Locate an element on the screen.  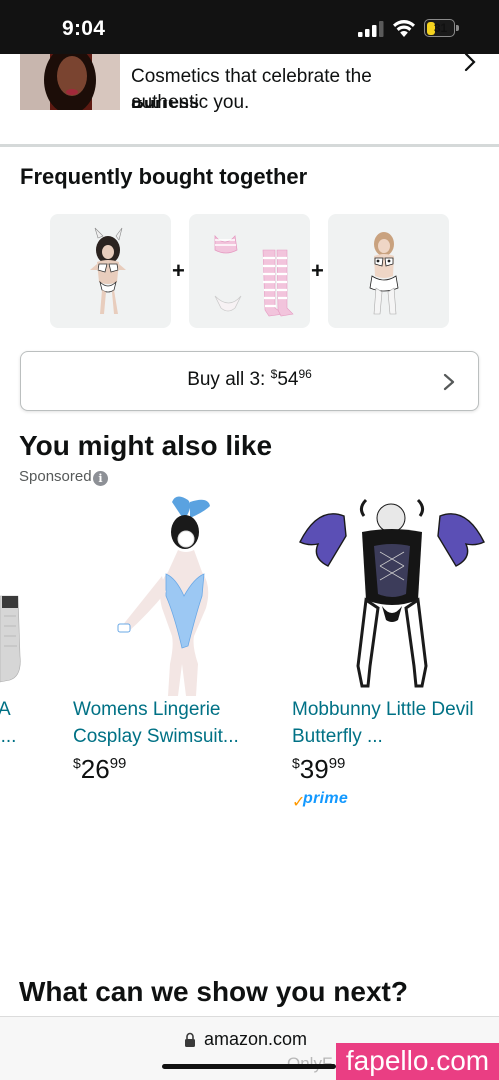
watermark-badge: fapello.com is located at coordinates (417, 1061).